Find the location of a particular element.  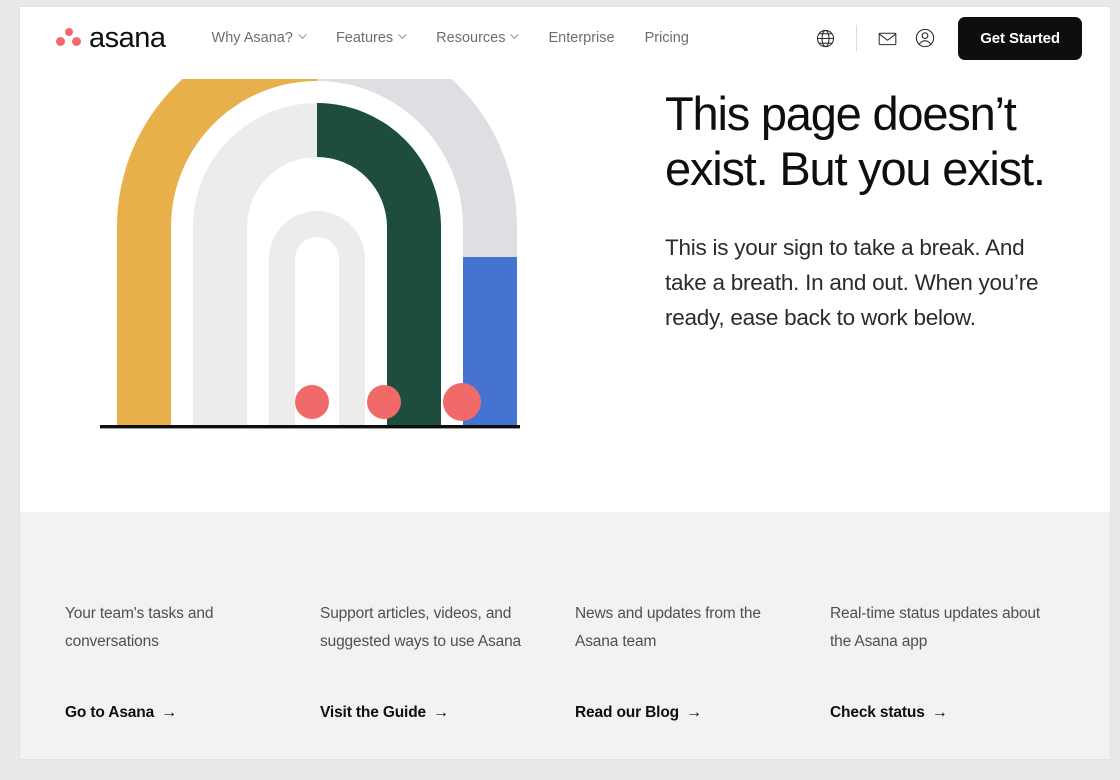

nav-item-pricing: Pricing is located at coordinates (667, 38).